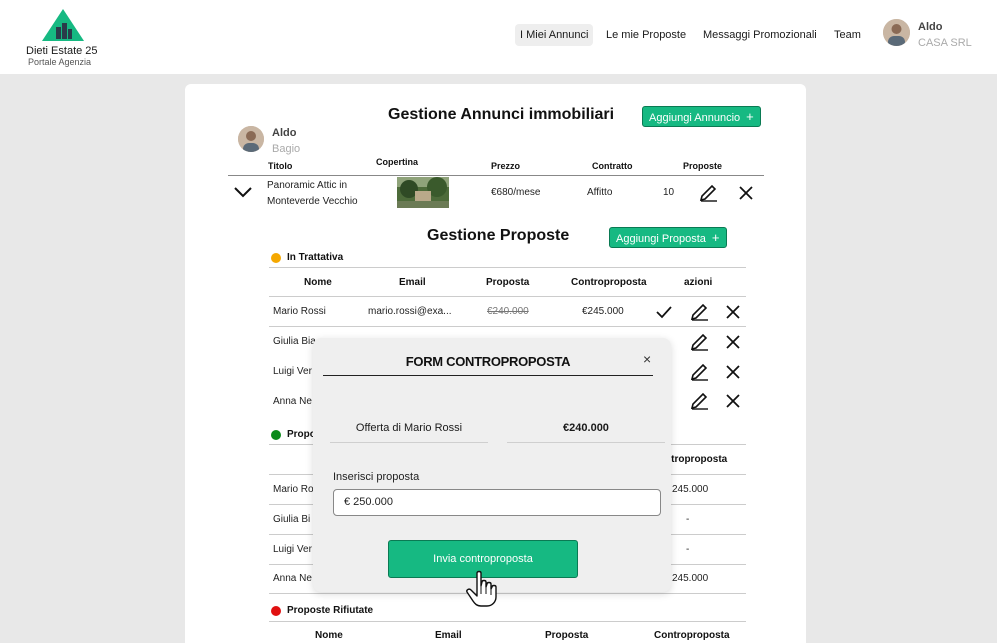  Describe the element at coordinates (293, 489) in the screenshot. I see `accepted-name: Mario Ro` at that location.